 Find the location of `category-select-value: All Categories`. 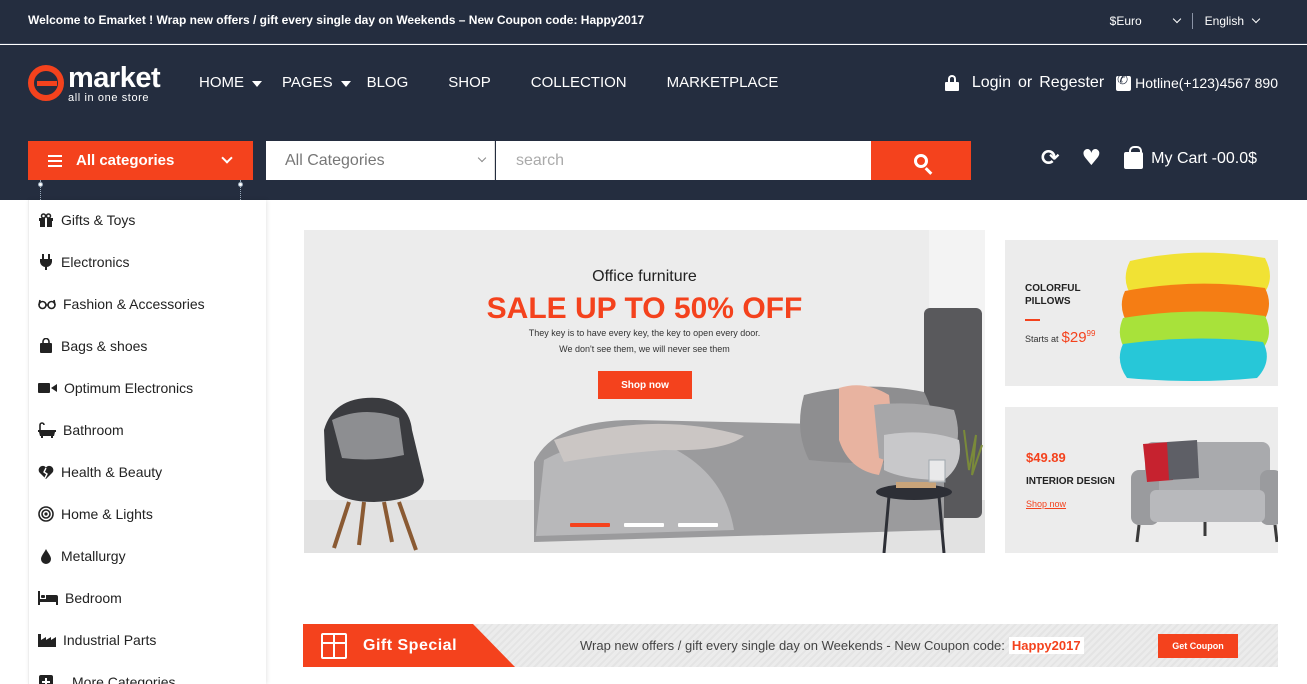

category-select-value: All Categories is located at coordinates (335, 160).